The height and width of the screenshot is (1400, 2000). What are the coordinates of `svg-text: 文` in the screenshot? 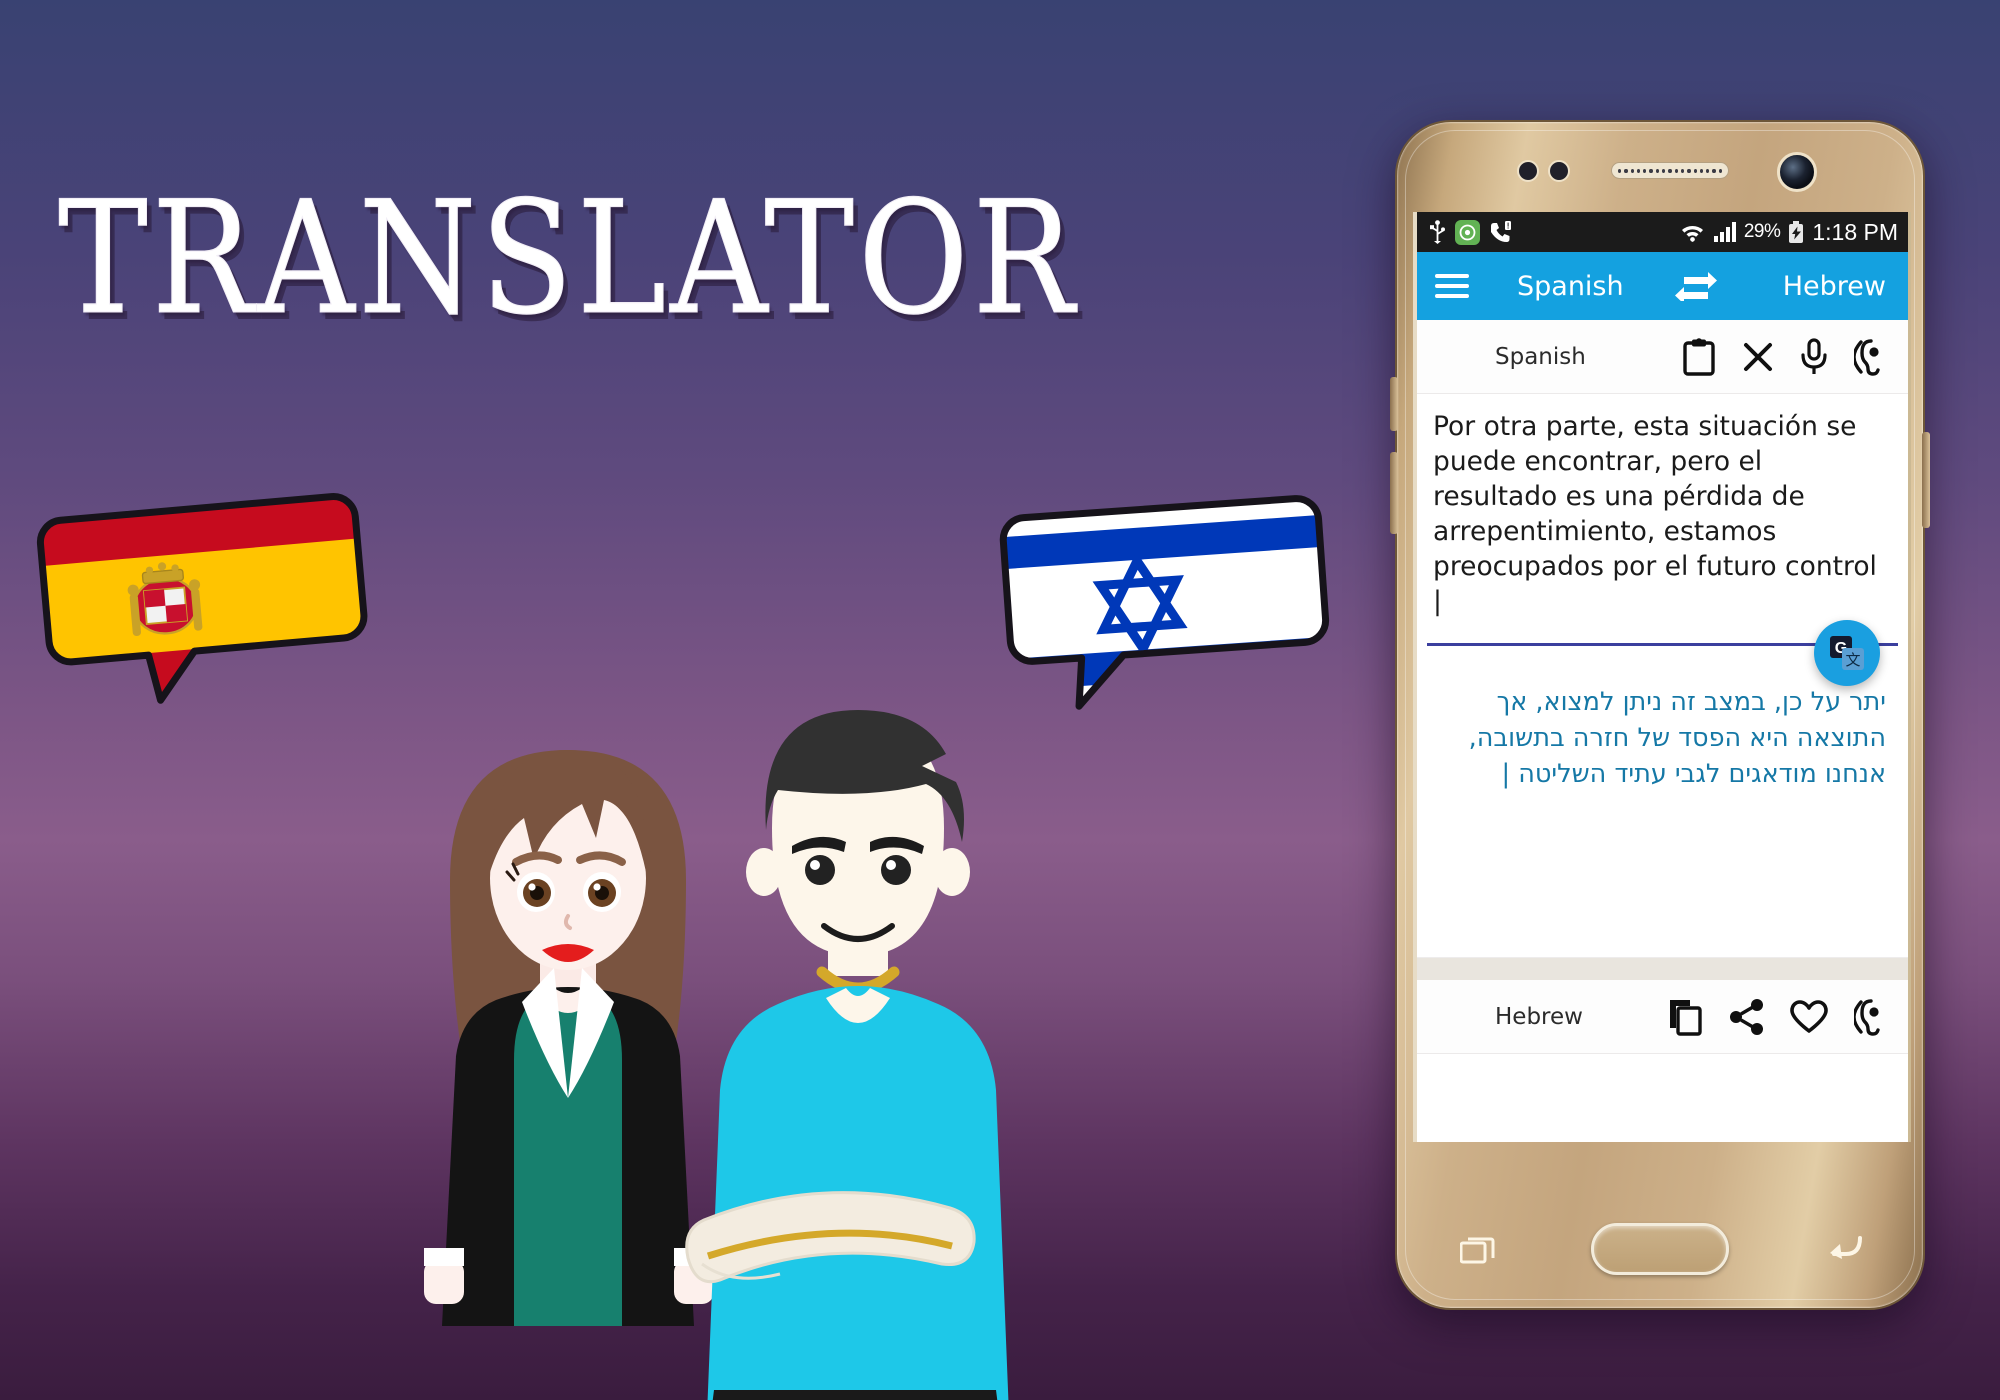 It's located at (1852, 660).